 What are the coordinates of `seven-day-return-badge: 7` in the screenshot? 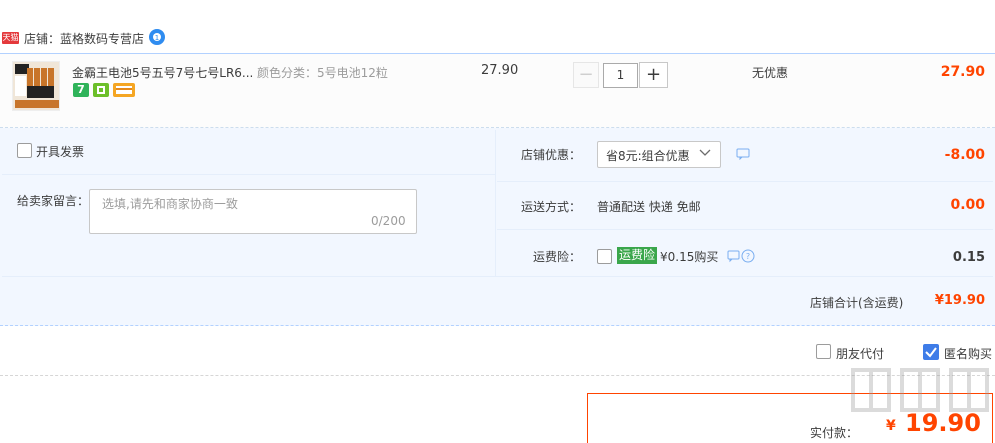 It's located at (81, 90).